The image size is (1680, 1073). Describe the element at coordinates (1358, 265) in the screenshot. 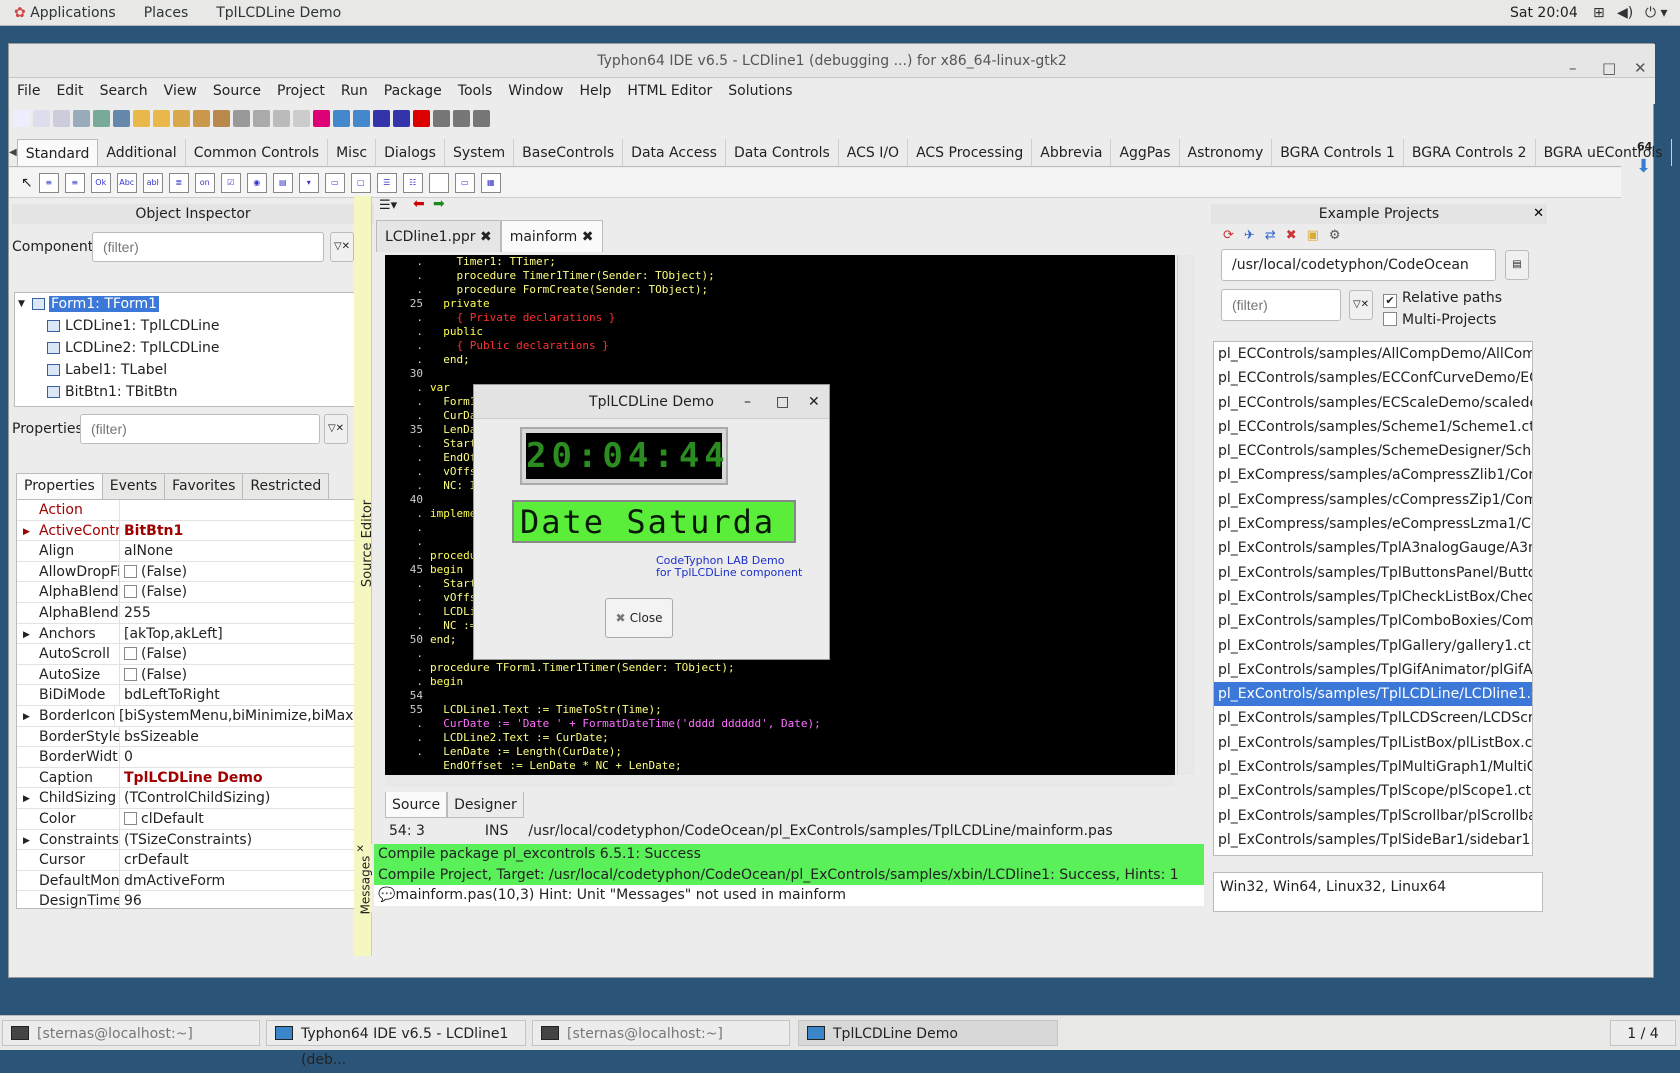

I see `base-path-field: /usr/local/codetyphon/CodeOcean` at that location.